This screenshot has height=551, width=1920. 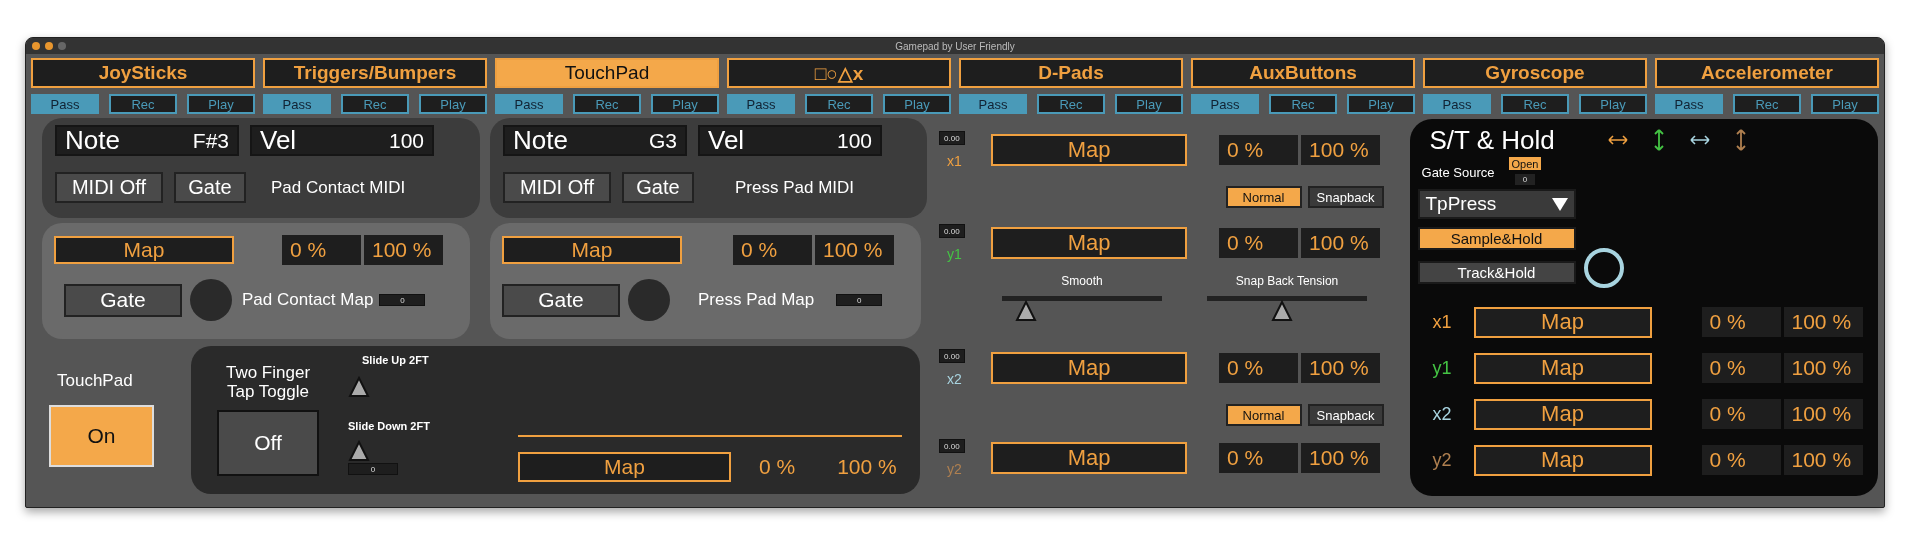 I want to click on axis-label: x1, so click(x=954, y=161).